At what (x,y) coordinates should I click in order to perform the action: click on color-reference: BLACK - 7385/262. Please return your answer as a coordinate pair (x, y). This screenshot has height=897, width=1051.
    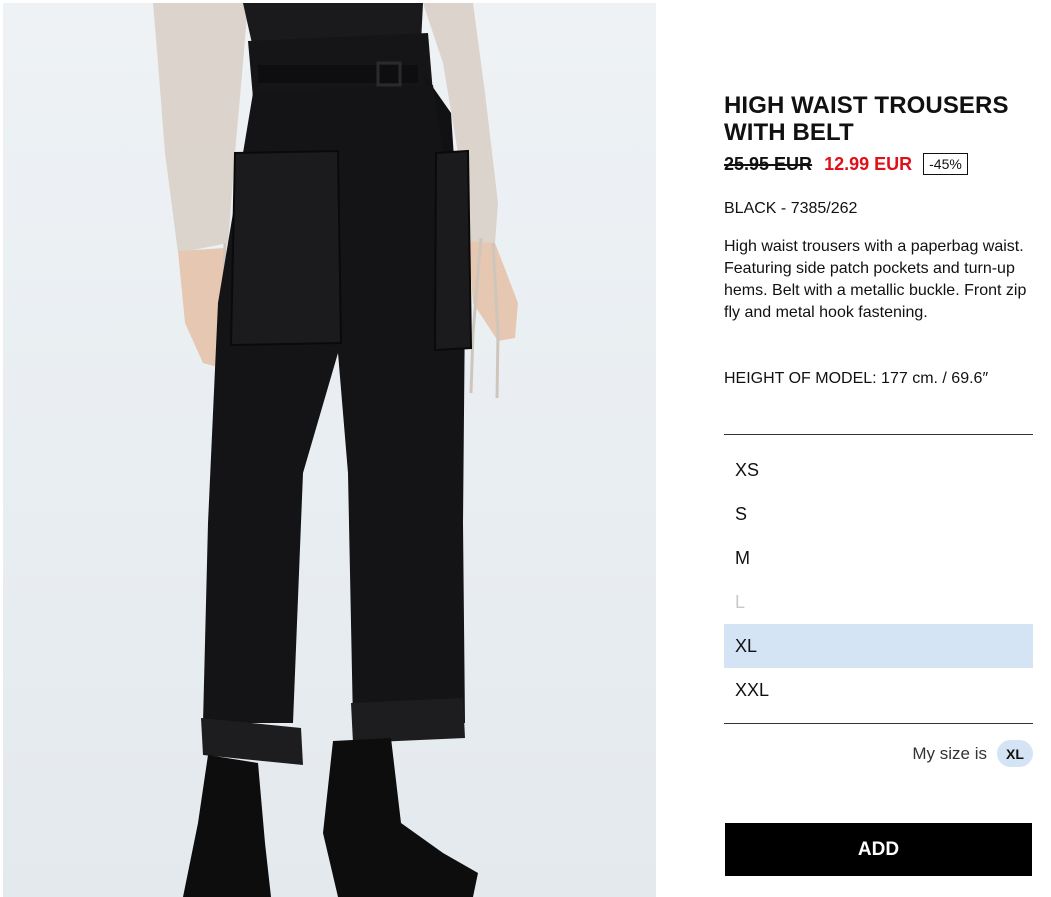
    Looking at the image, I should click on (791, 208).